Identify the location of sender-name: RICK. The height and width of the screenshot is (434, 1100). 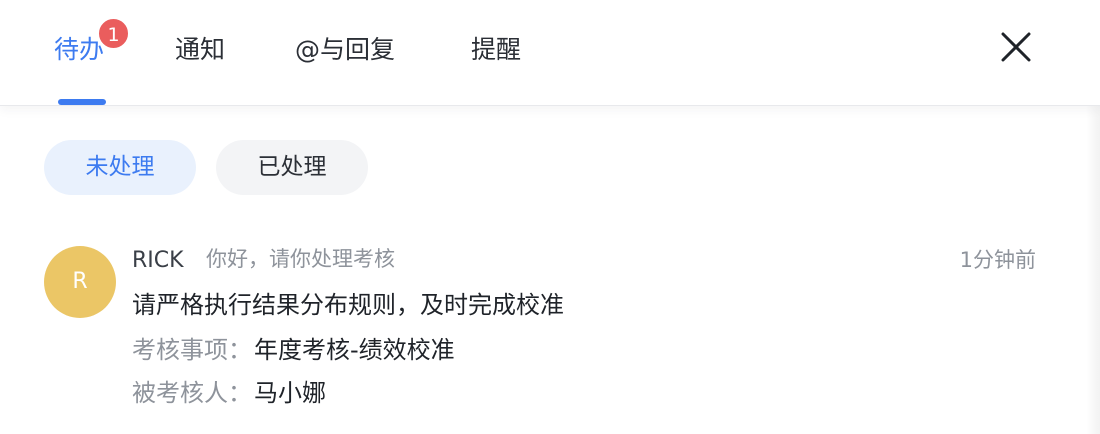
(158, 260).